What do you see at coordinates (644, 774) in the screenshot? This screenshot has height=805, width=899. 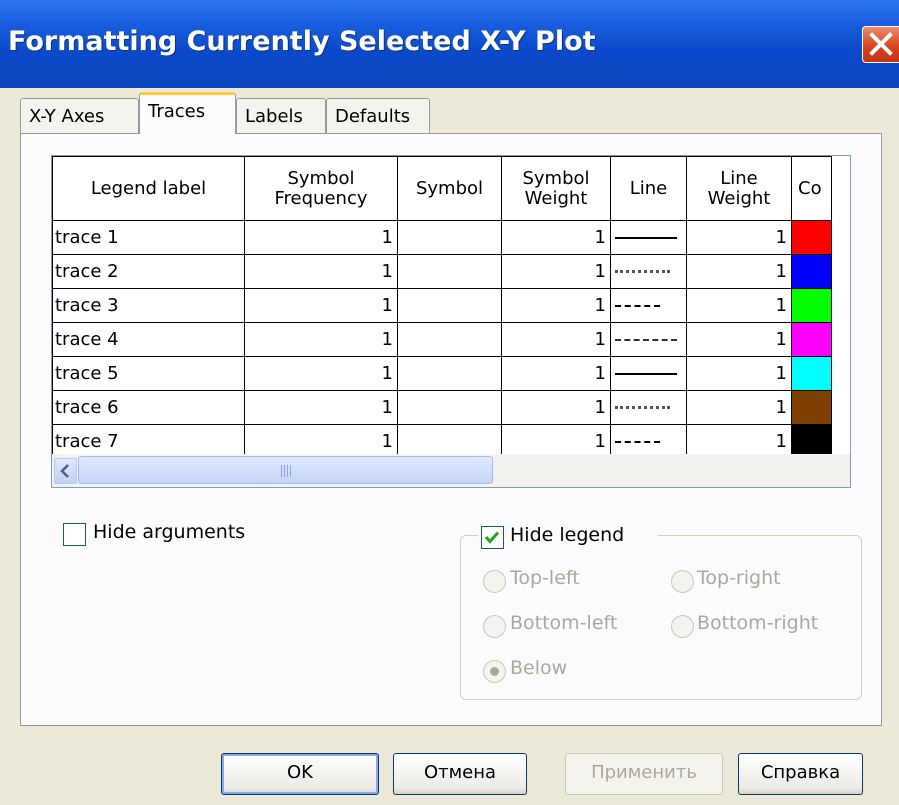 I see `apply-button: Применить` at bounding box center [644, 774].